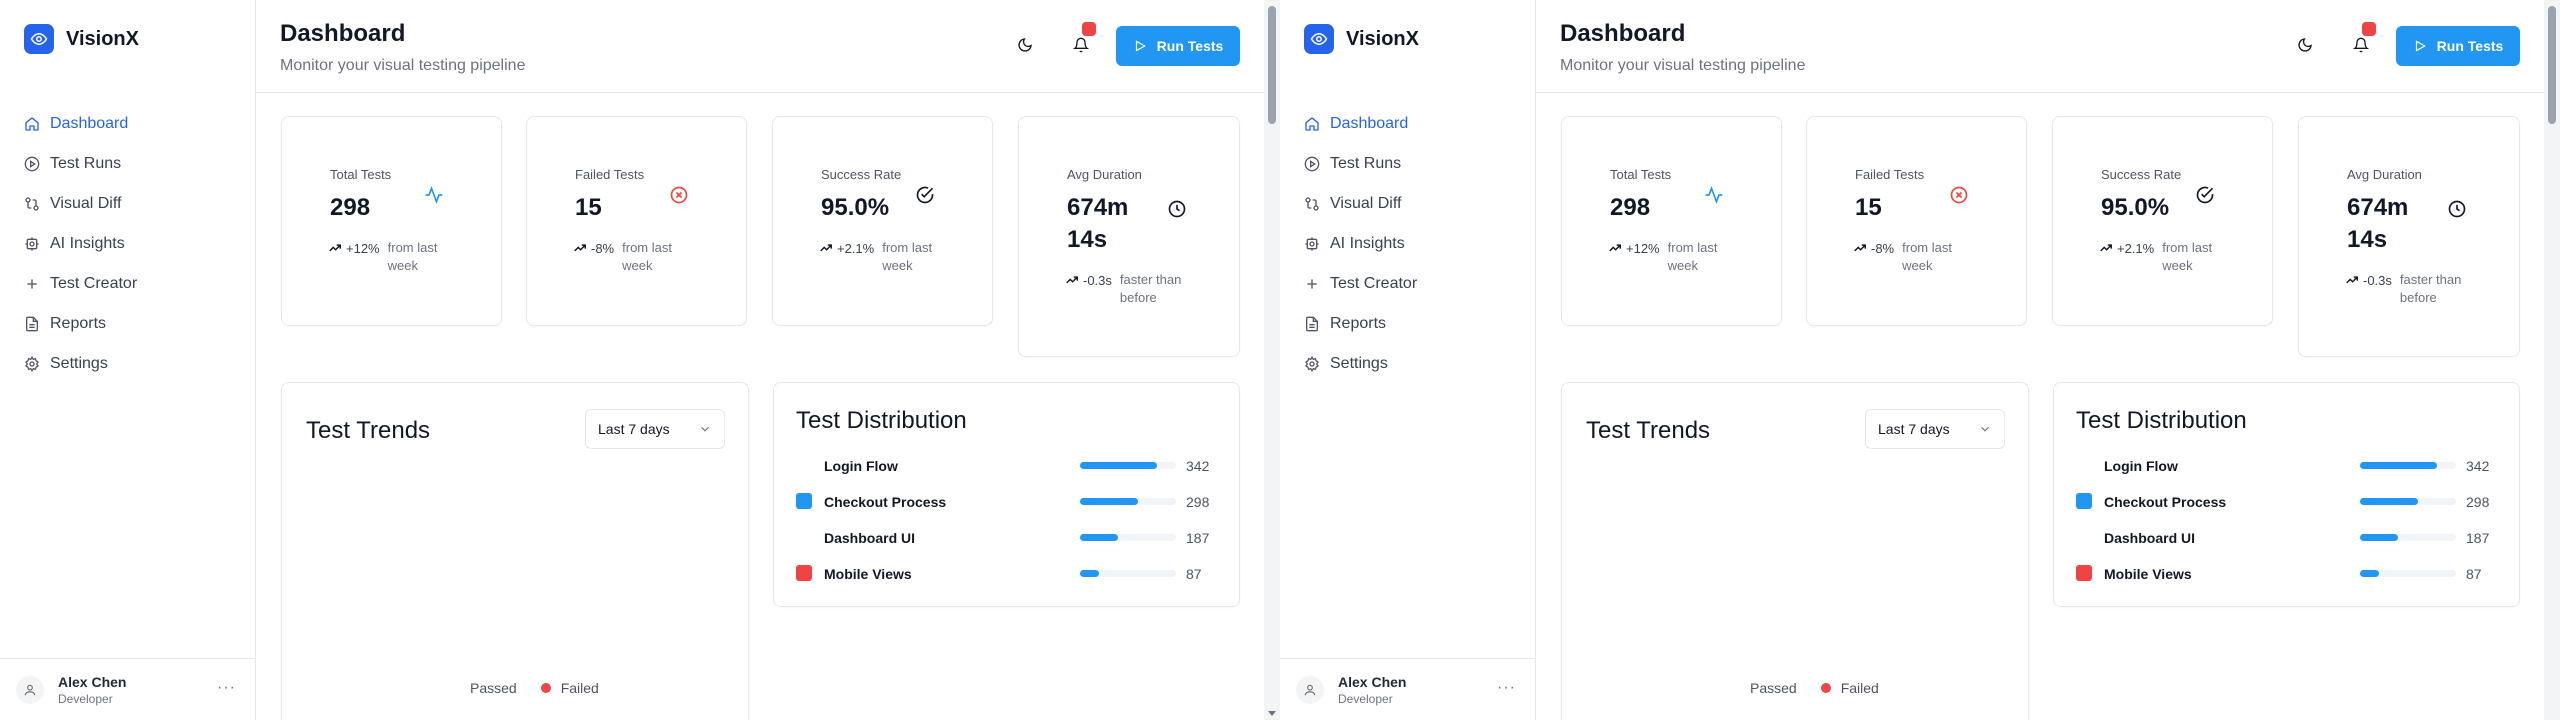 The image size is (2560, 720). I want to click on run-tests-label: Run Tests, so click(1190, 46).